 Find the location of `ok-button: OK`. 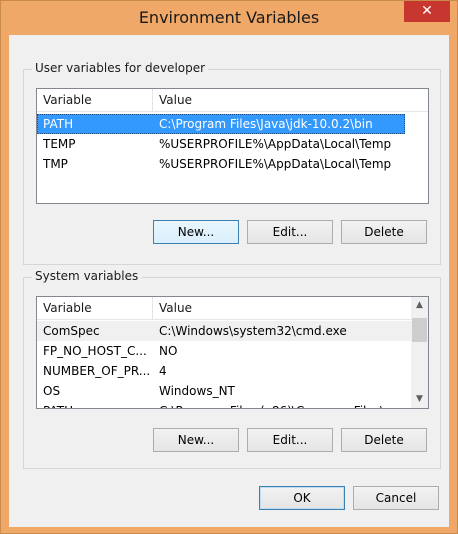

ok-button: OK is located at coordinates (302, 498).